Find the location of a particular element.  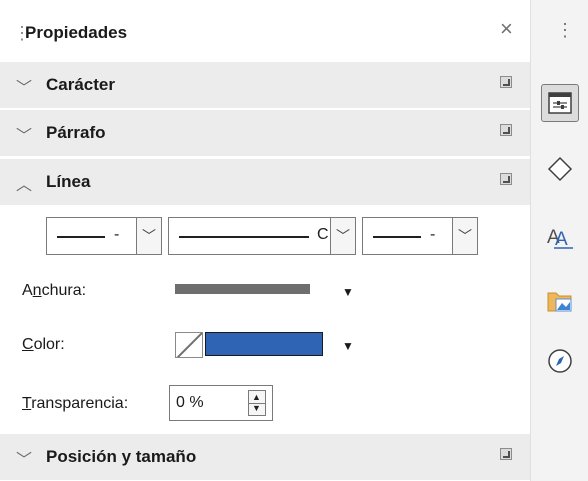

panel-header: ⋮ Propiedades × is located at coordinates (265, 32).